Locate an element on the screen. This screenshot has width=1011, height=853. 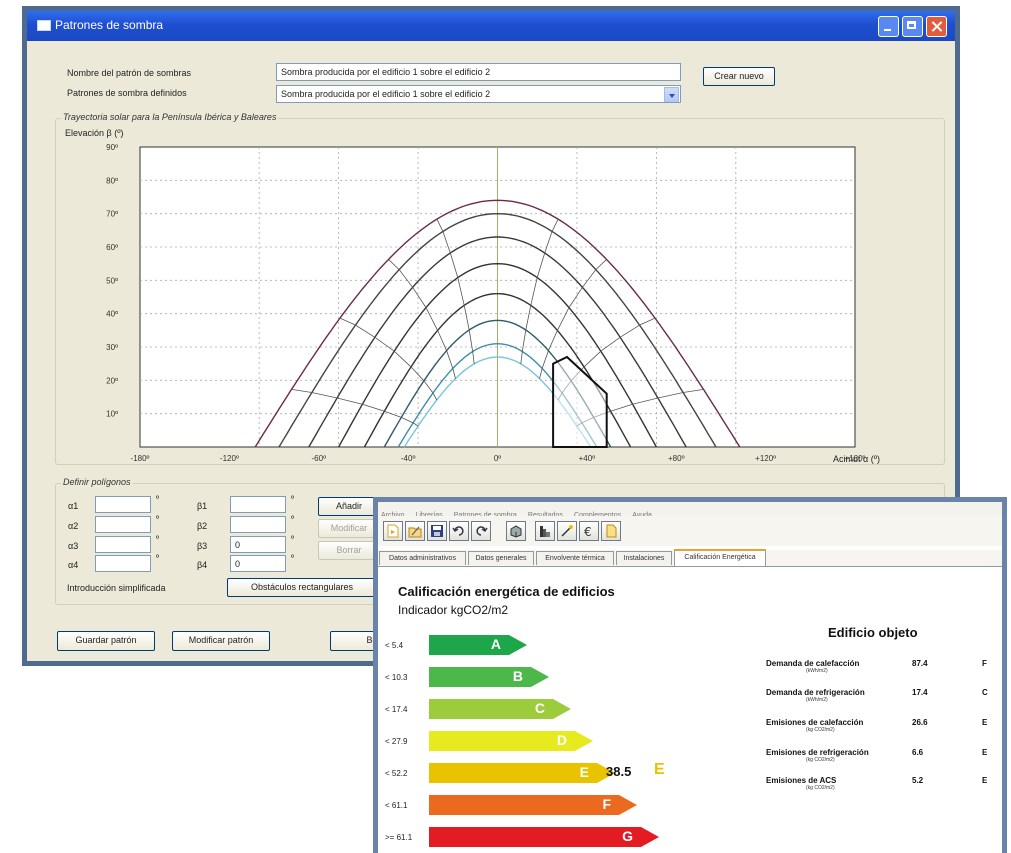
indicator-name: Emisiones de ACS is located at coordinates (801, 780).